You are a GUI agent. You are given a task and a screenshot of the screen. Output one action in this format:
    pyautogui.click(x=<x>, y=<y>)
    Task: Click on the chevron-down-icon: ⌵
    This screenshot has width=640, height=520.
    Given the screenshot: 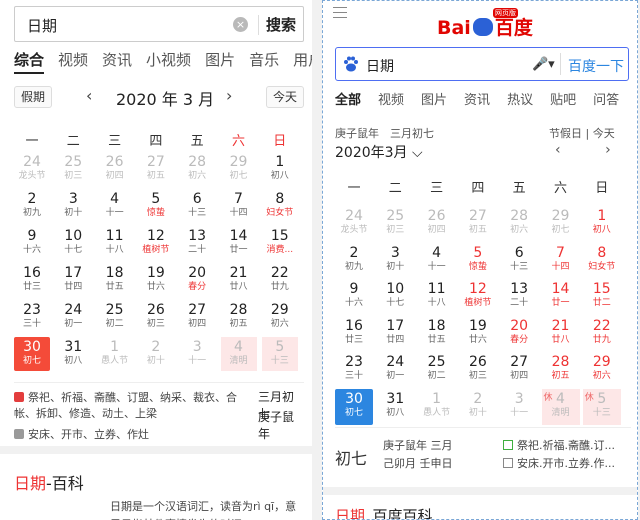 What is the action you would take?
    pyautogui.click(x=415, y=153)
    